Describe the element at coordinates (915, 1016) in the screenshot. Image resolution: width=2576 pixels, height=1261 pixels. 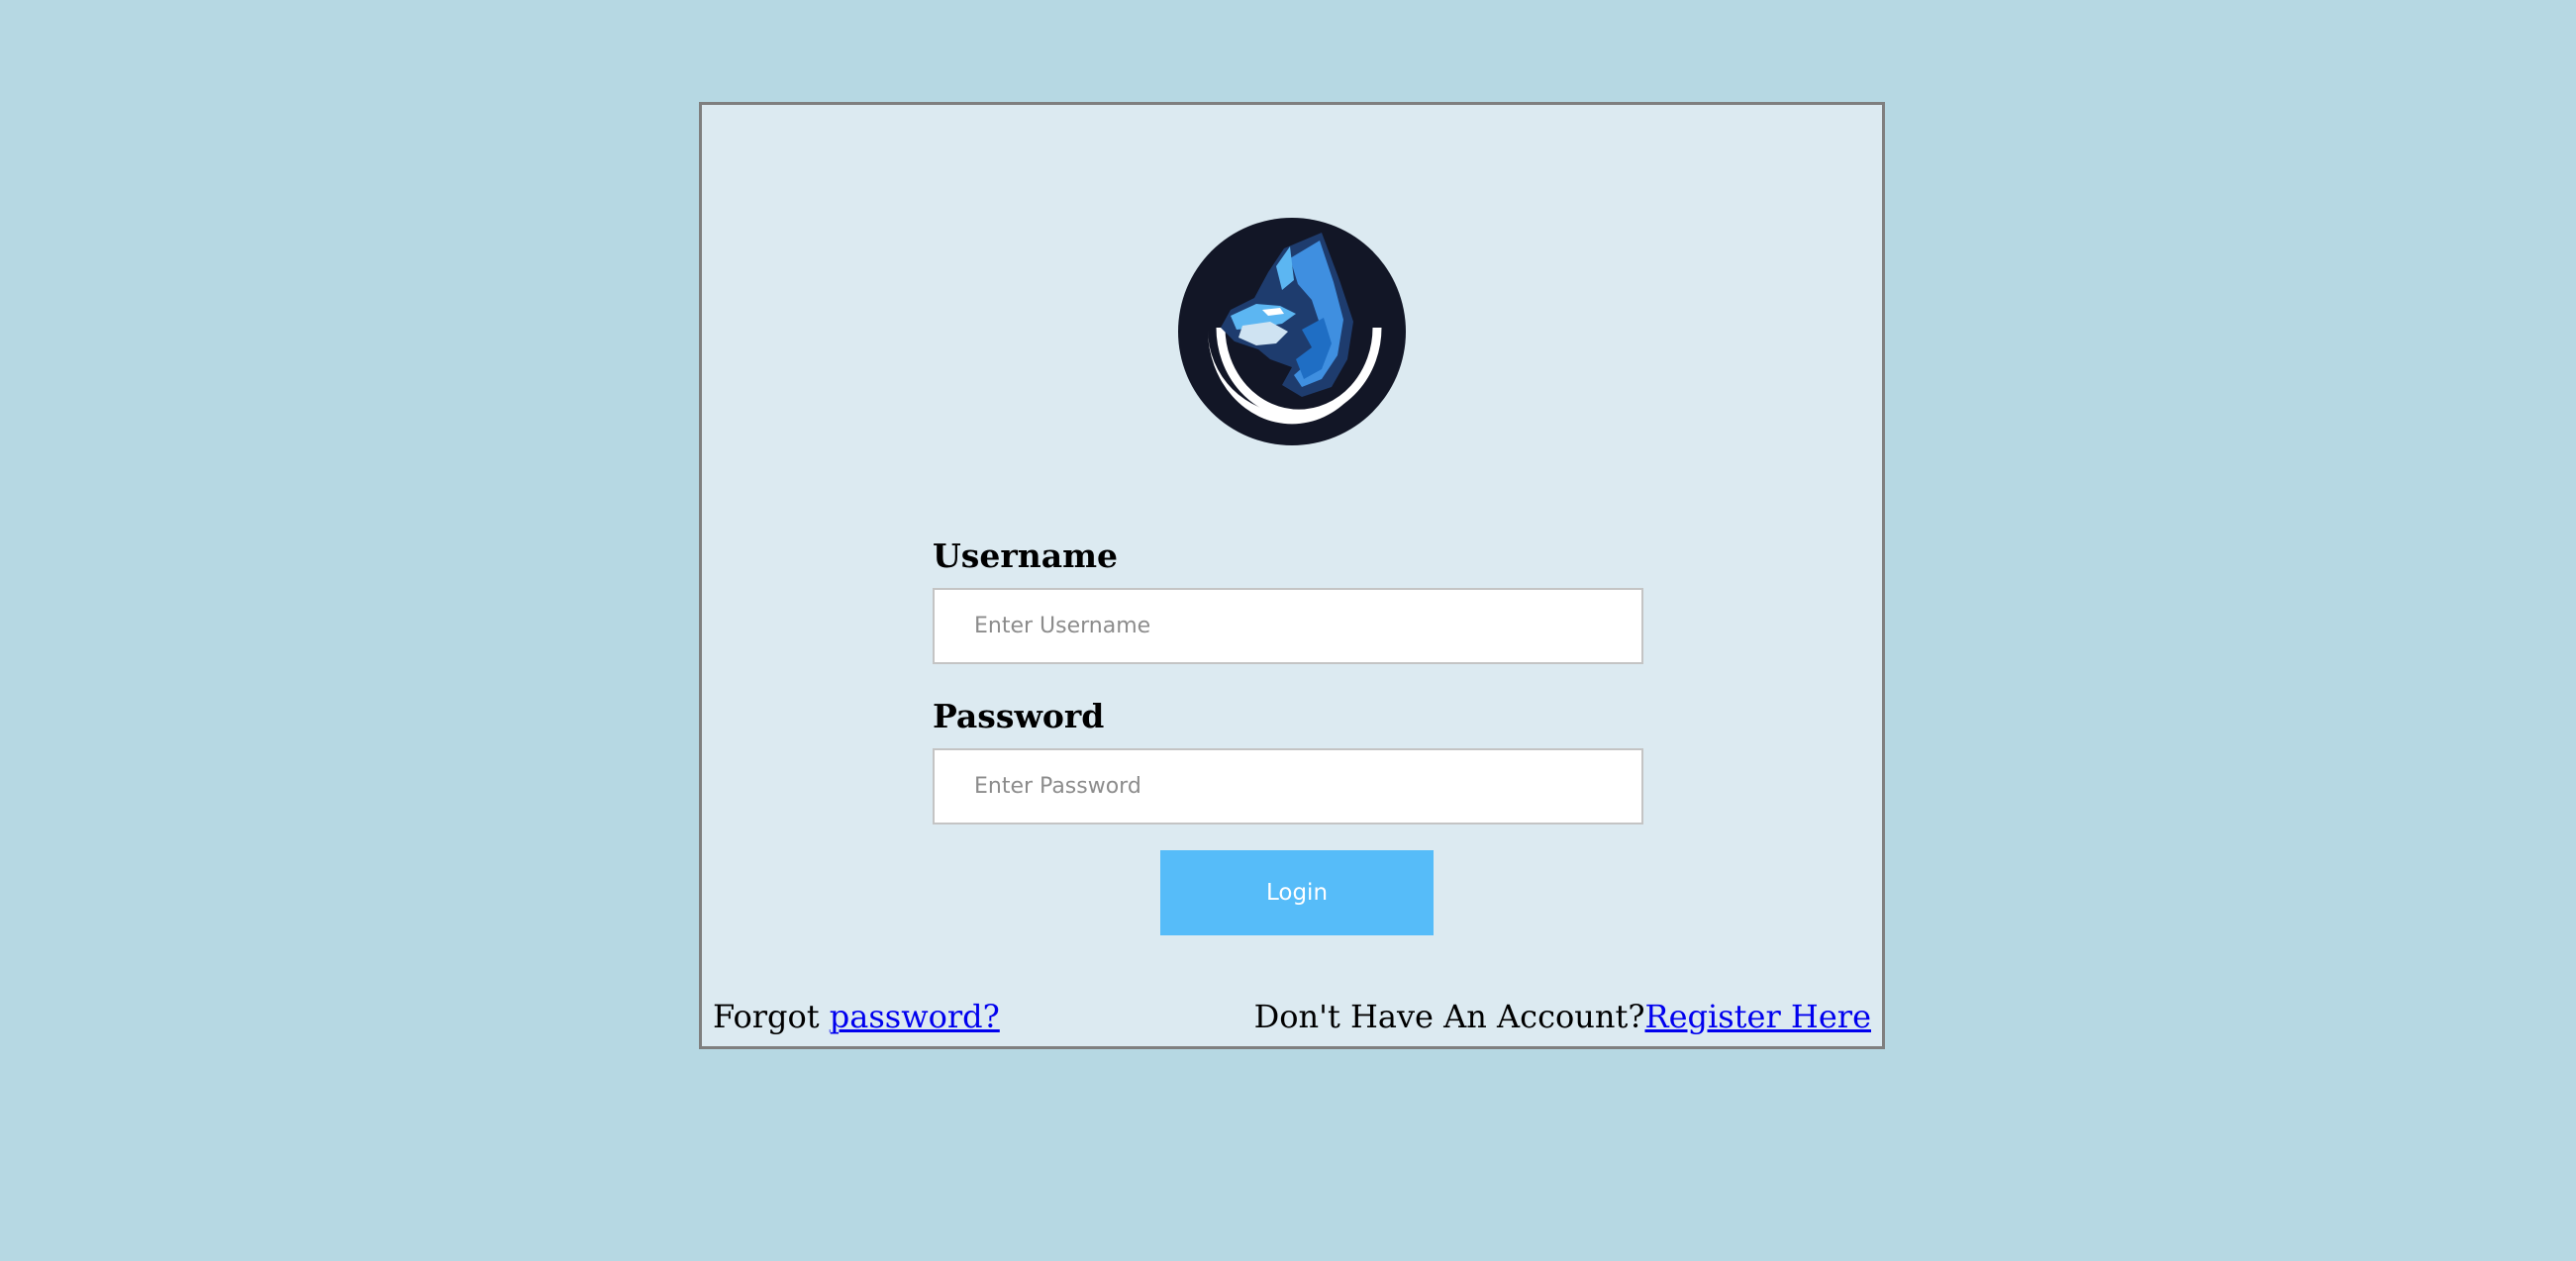
I see `forgot-password-link: password?` at that location.